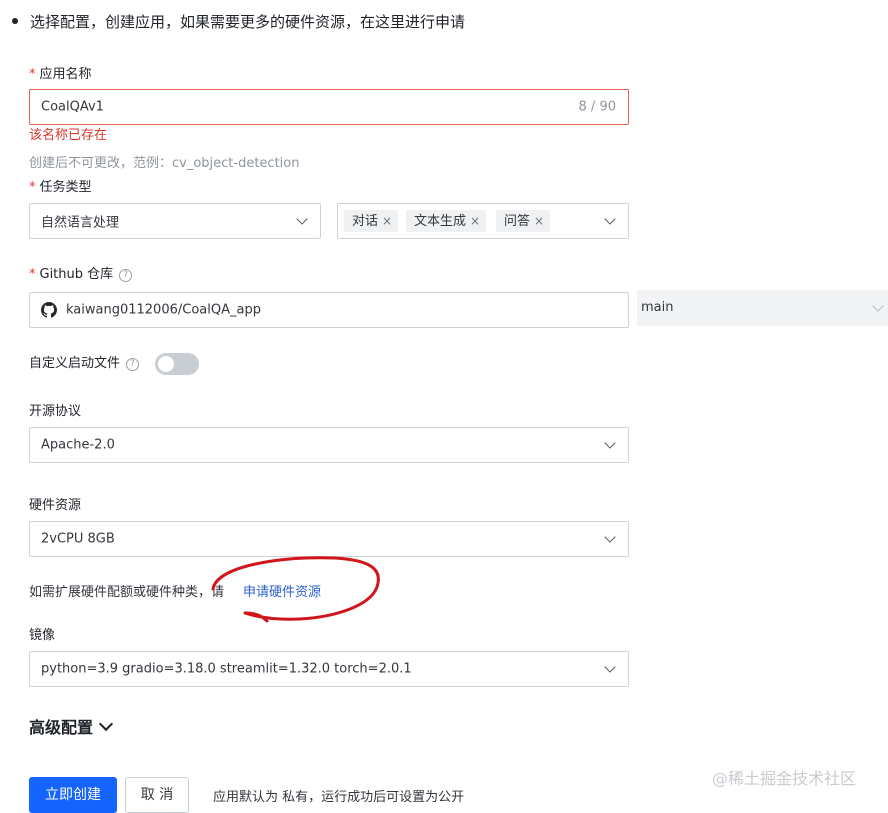  What do you see at coordinates (68, 135) in the screenshot?
I see `app-name-error: 该名称已存在` at bounding box center [68, 135].